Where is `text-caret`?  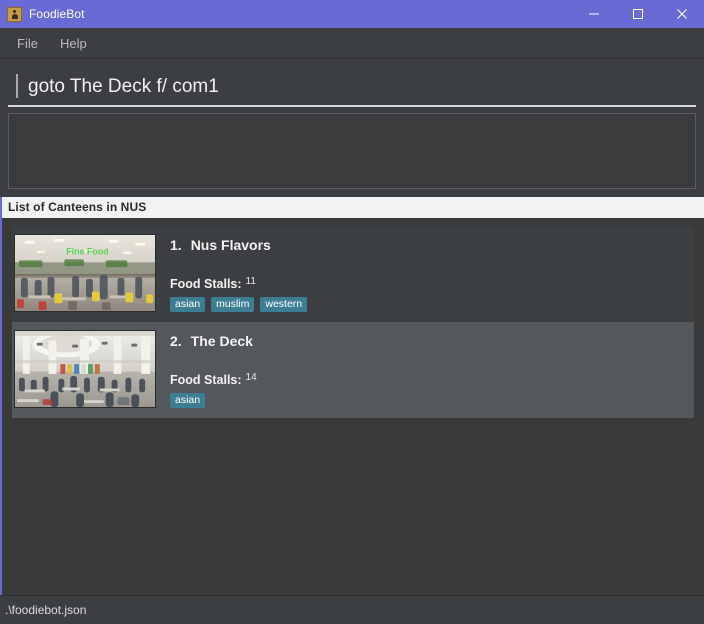
text-caret is located at coordinates (17, 86).